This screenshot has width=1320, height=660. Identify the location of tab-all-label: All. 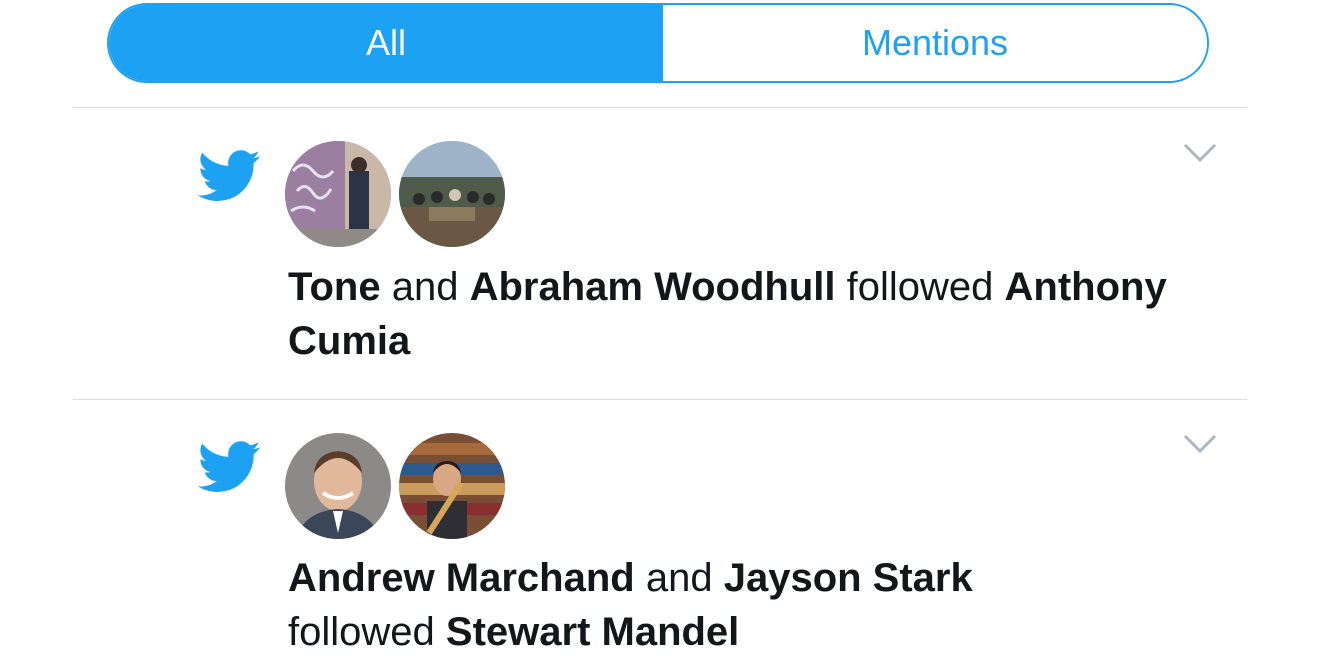
(385, 42).